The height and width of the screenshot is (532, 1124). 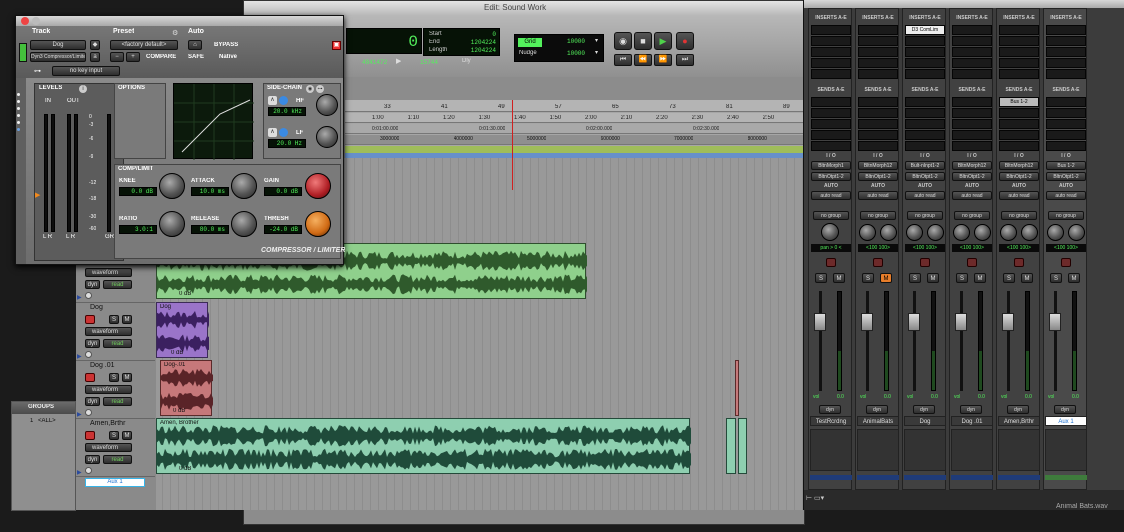 I want to click on input-selector: Bus 1-2, so click(x=1066, y=165).